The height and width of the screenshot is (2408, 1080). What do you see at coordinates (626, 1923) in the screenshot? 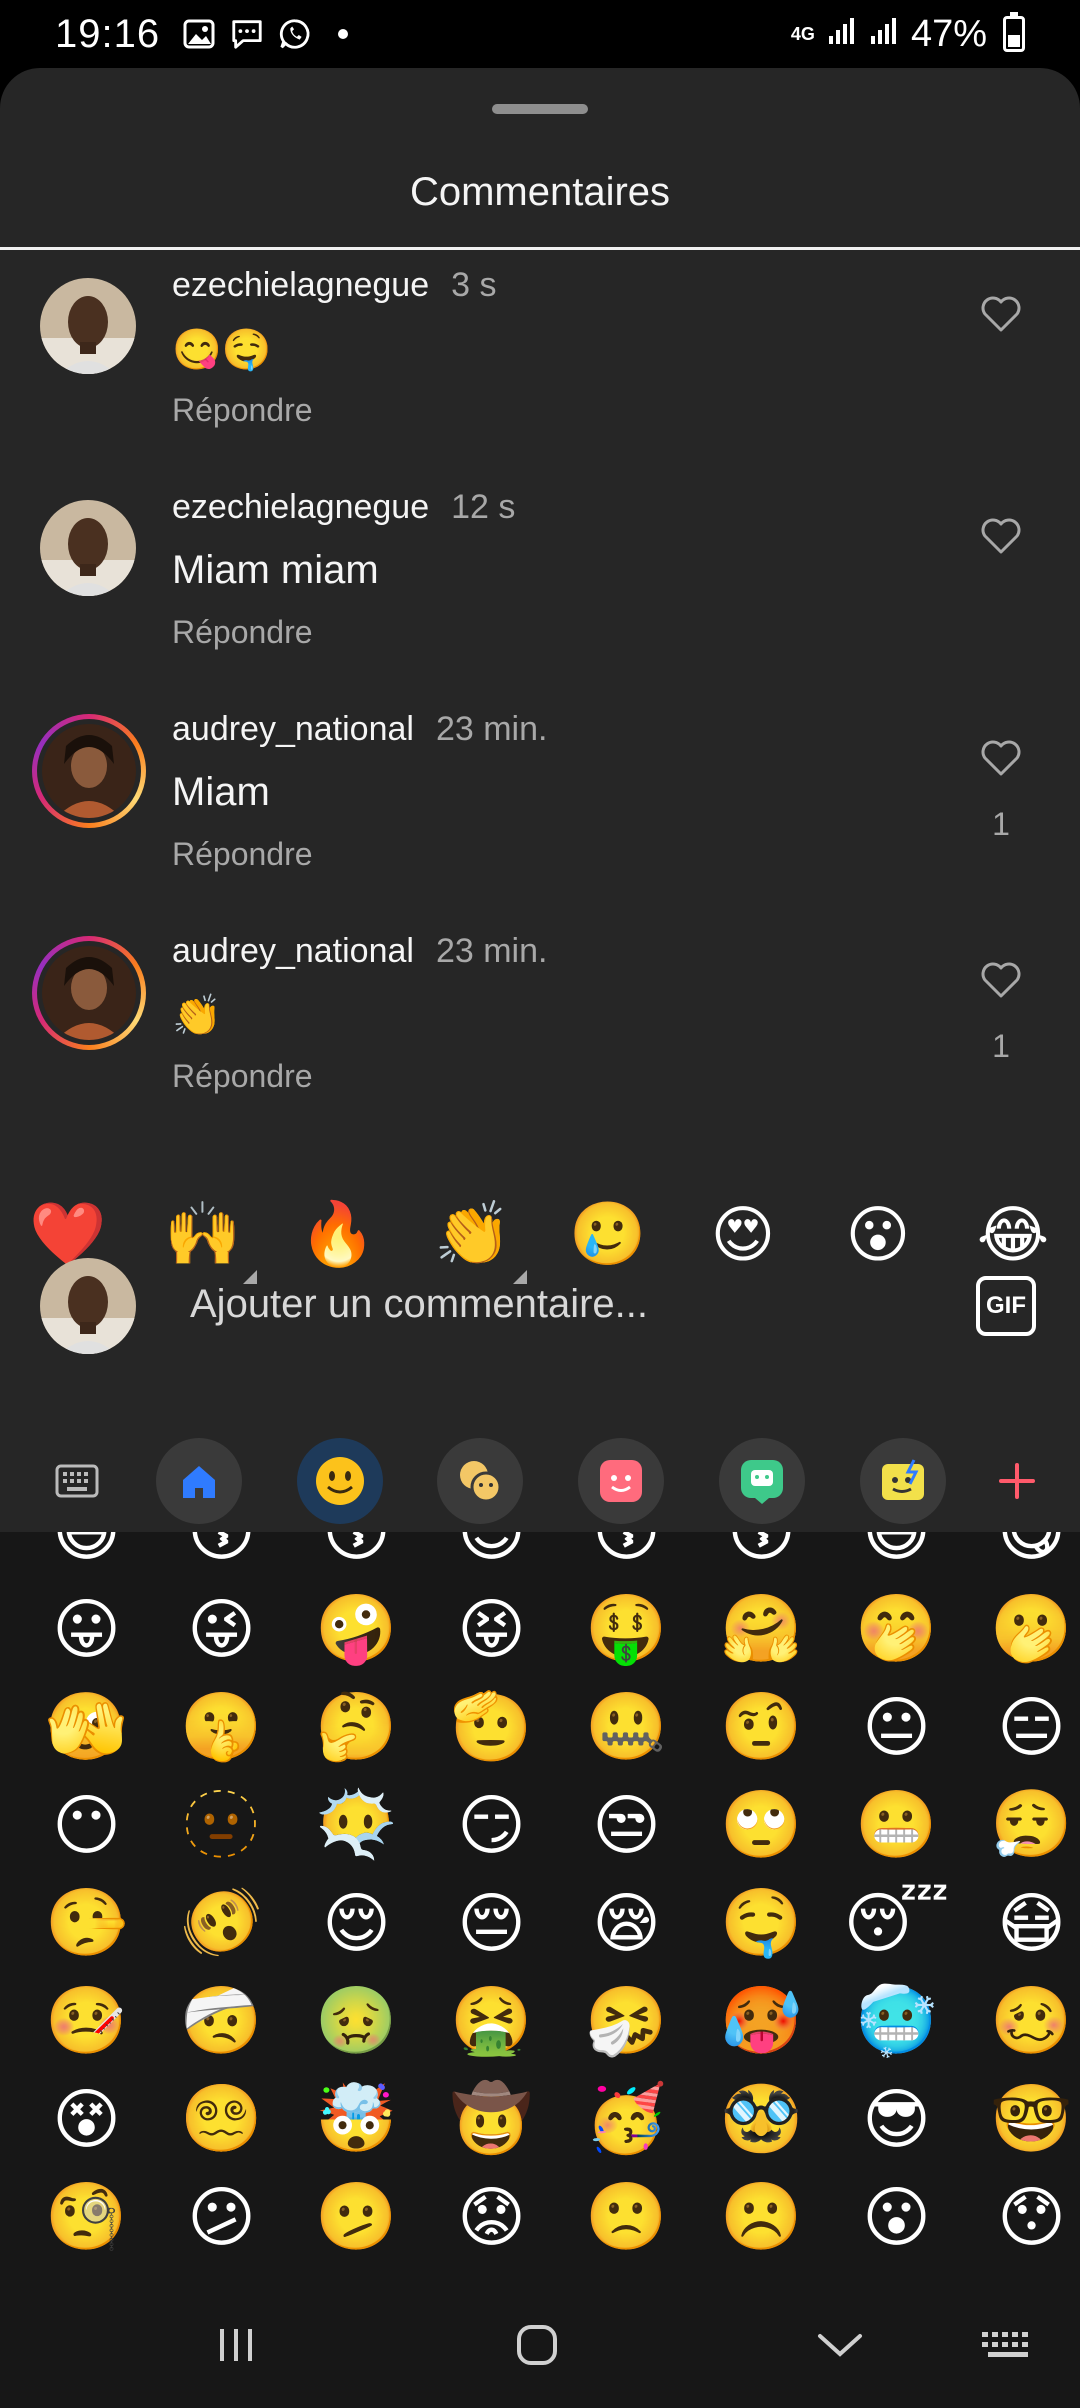
I see `emoji-key: 😪` at bounding box center [626, 1923].